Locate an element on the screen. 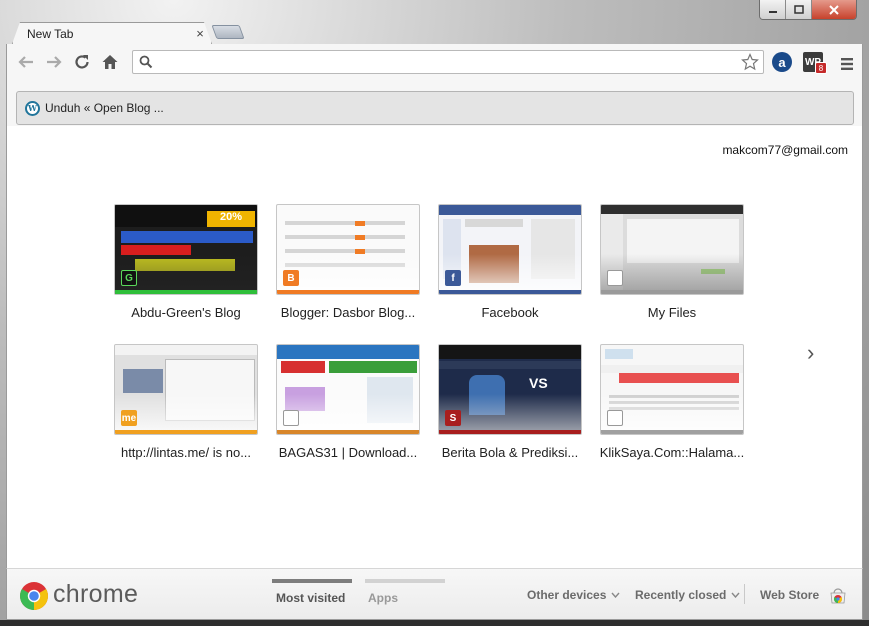 Image resolution: width=869 pixels, height=626 pixels. tile-thumbnail-1: B is located at coordinates (348, 249).